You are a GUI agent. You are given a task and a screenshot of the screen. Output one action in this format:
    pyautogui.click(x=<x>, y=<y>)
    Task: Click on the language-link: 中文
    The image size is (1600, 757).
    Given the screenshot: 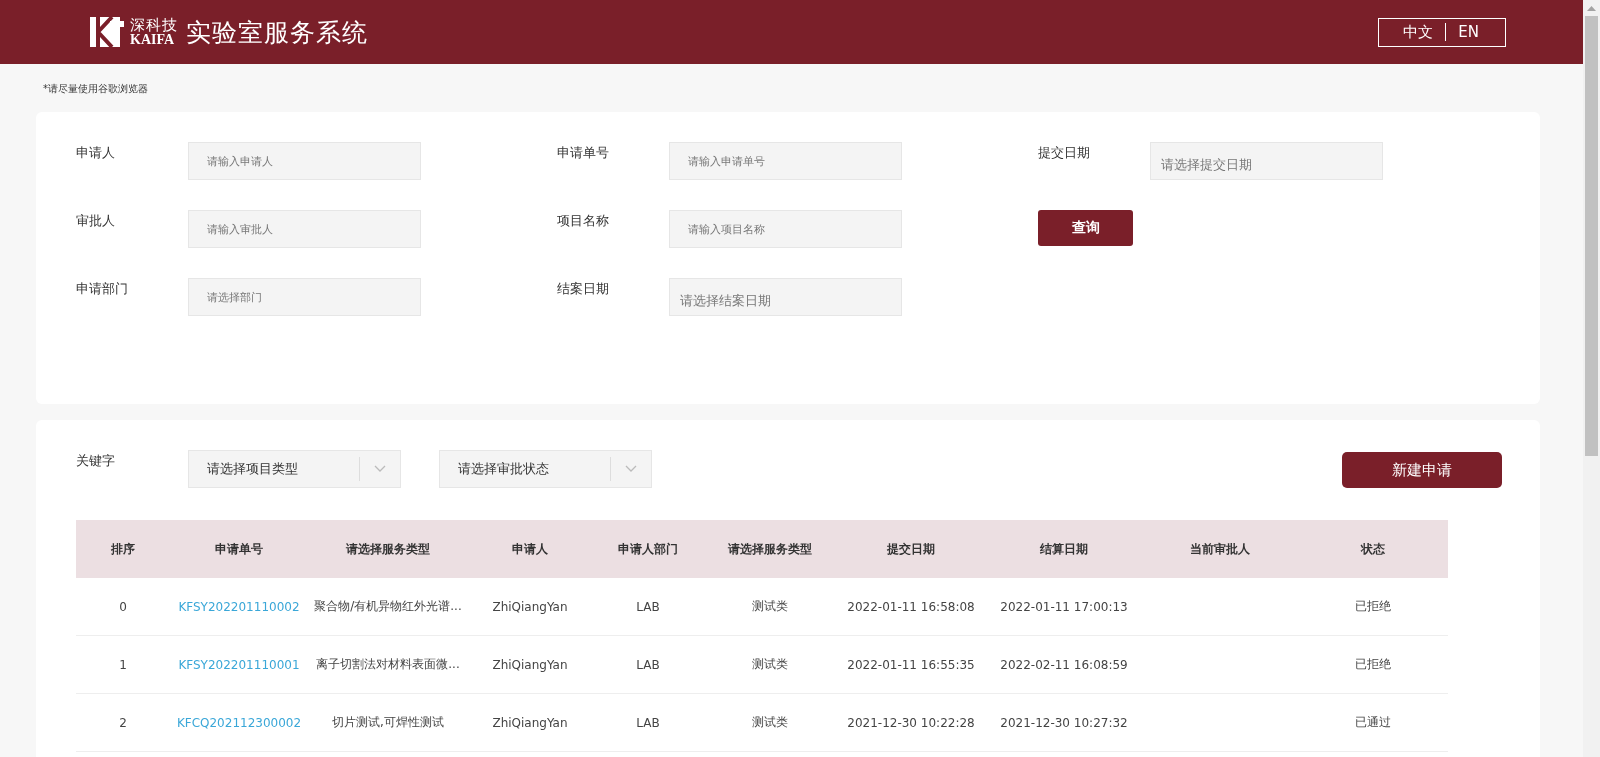 What is the action you would take?
    pyautogui.click(x=1418, y=32)
    